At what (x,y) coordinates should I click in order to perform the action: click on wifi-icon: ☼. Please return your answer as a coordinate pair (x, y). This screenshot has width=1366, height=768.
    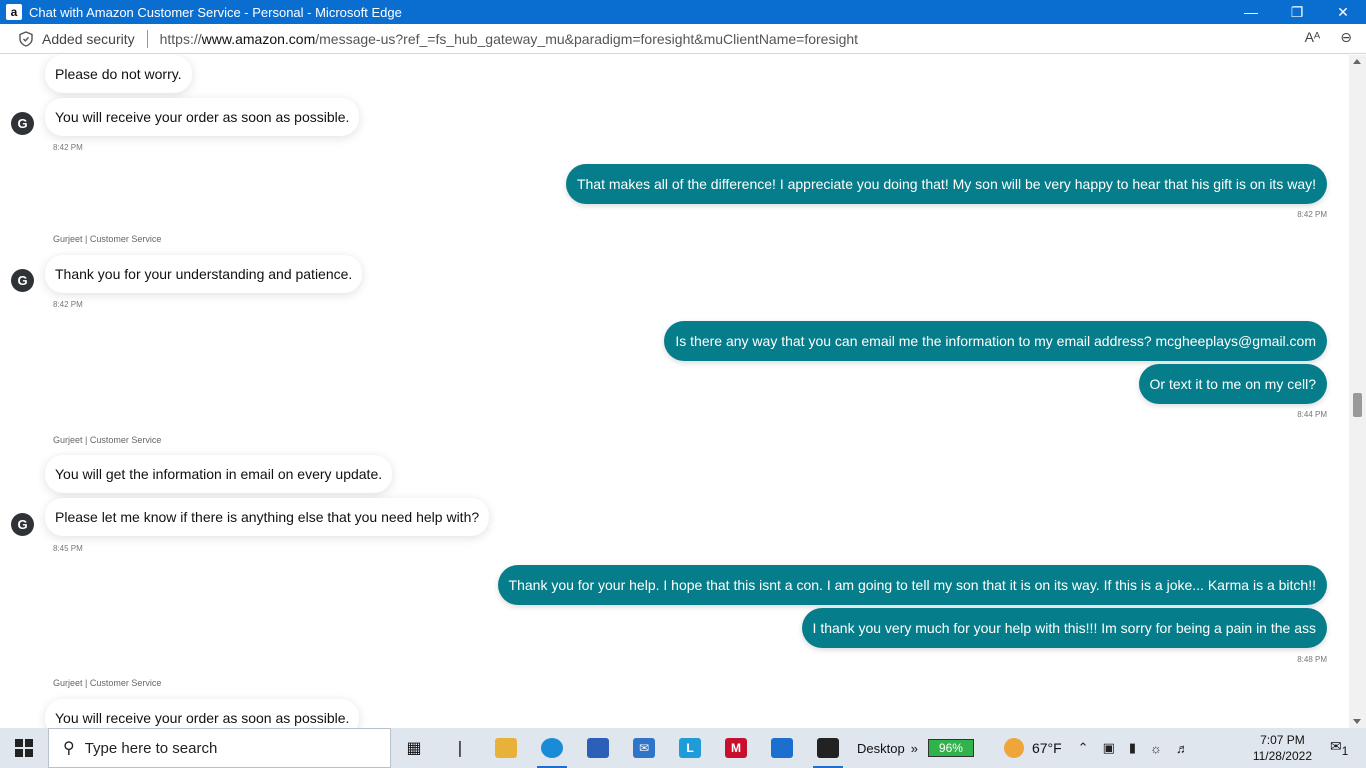
    Looking at the image, I should click on (1156, 748).